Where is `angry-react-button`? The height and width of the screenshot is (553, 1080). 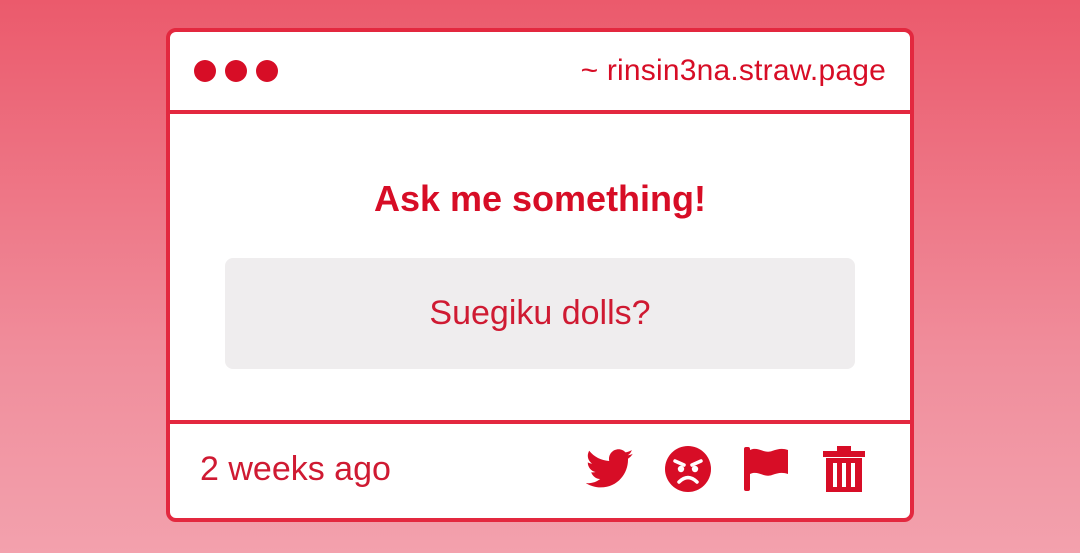
angry-react-button is located at coordinates (688, 469).